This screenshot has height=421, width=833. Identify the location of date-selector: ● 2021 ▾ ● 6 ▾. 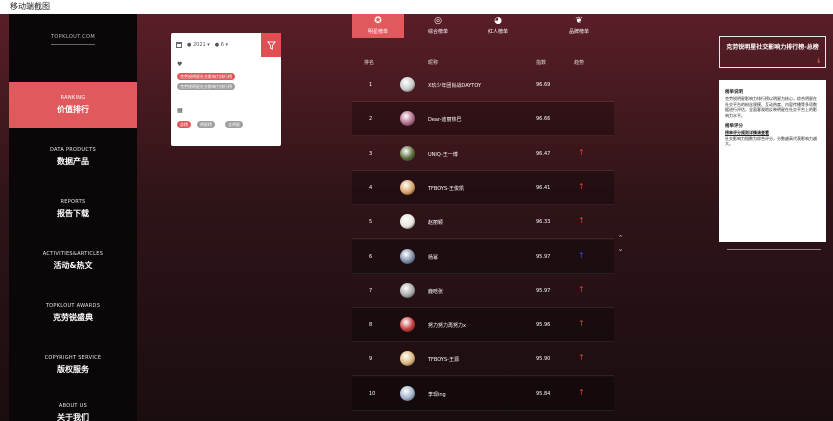
(202, 45).